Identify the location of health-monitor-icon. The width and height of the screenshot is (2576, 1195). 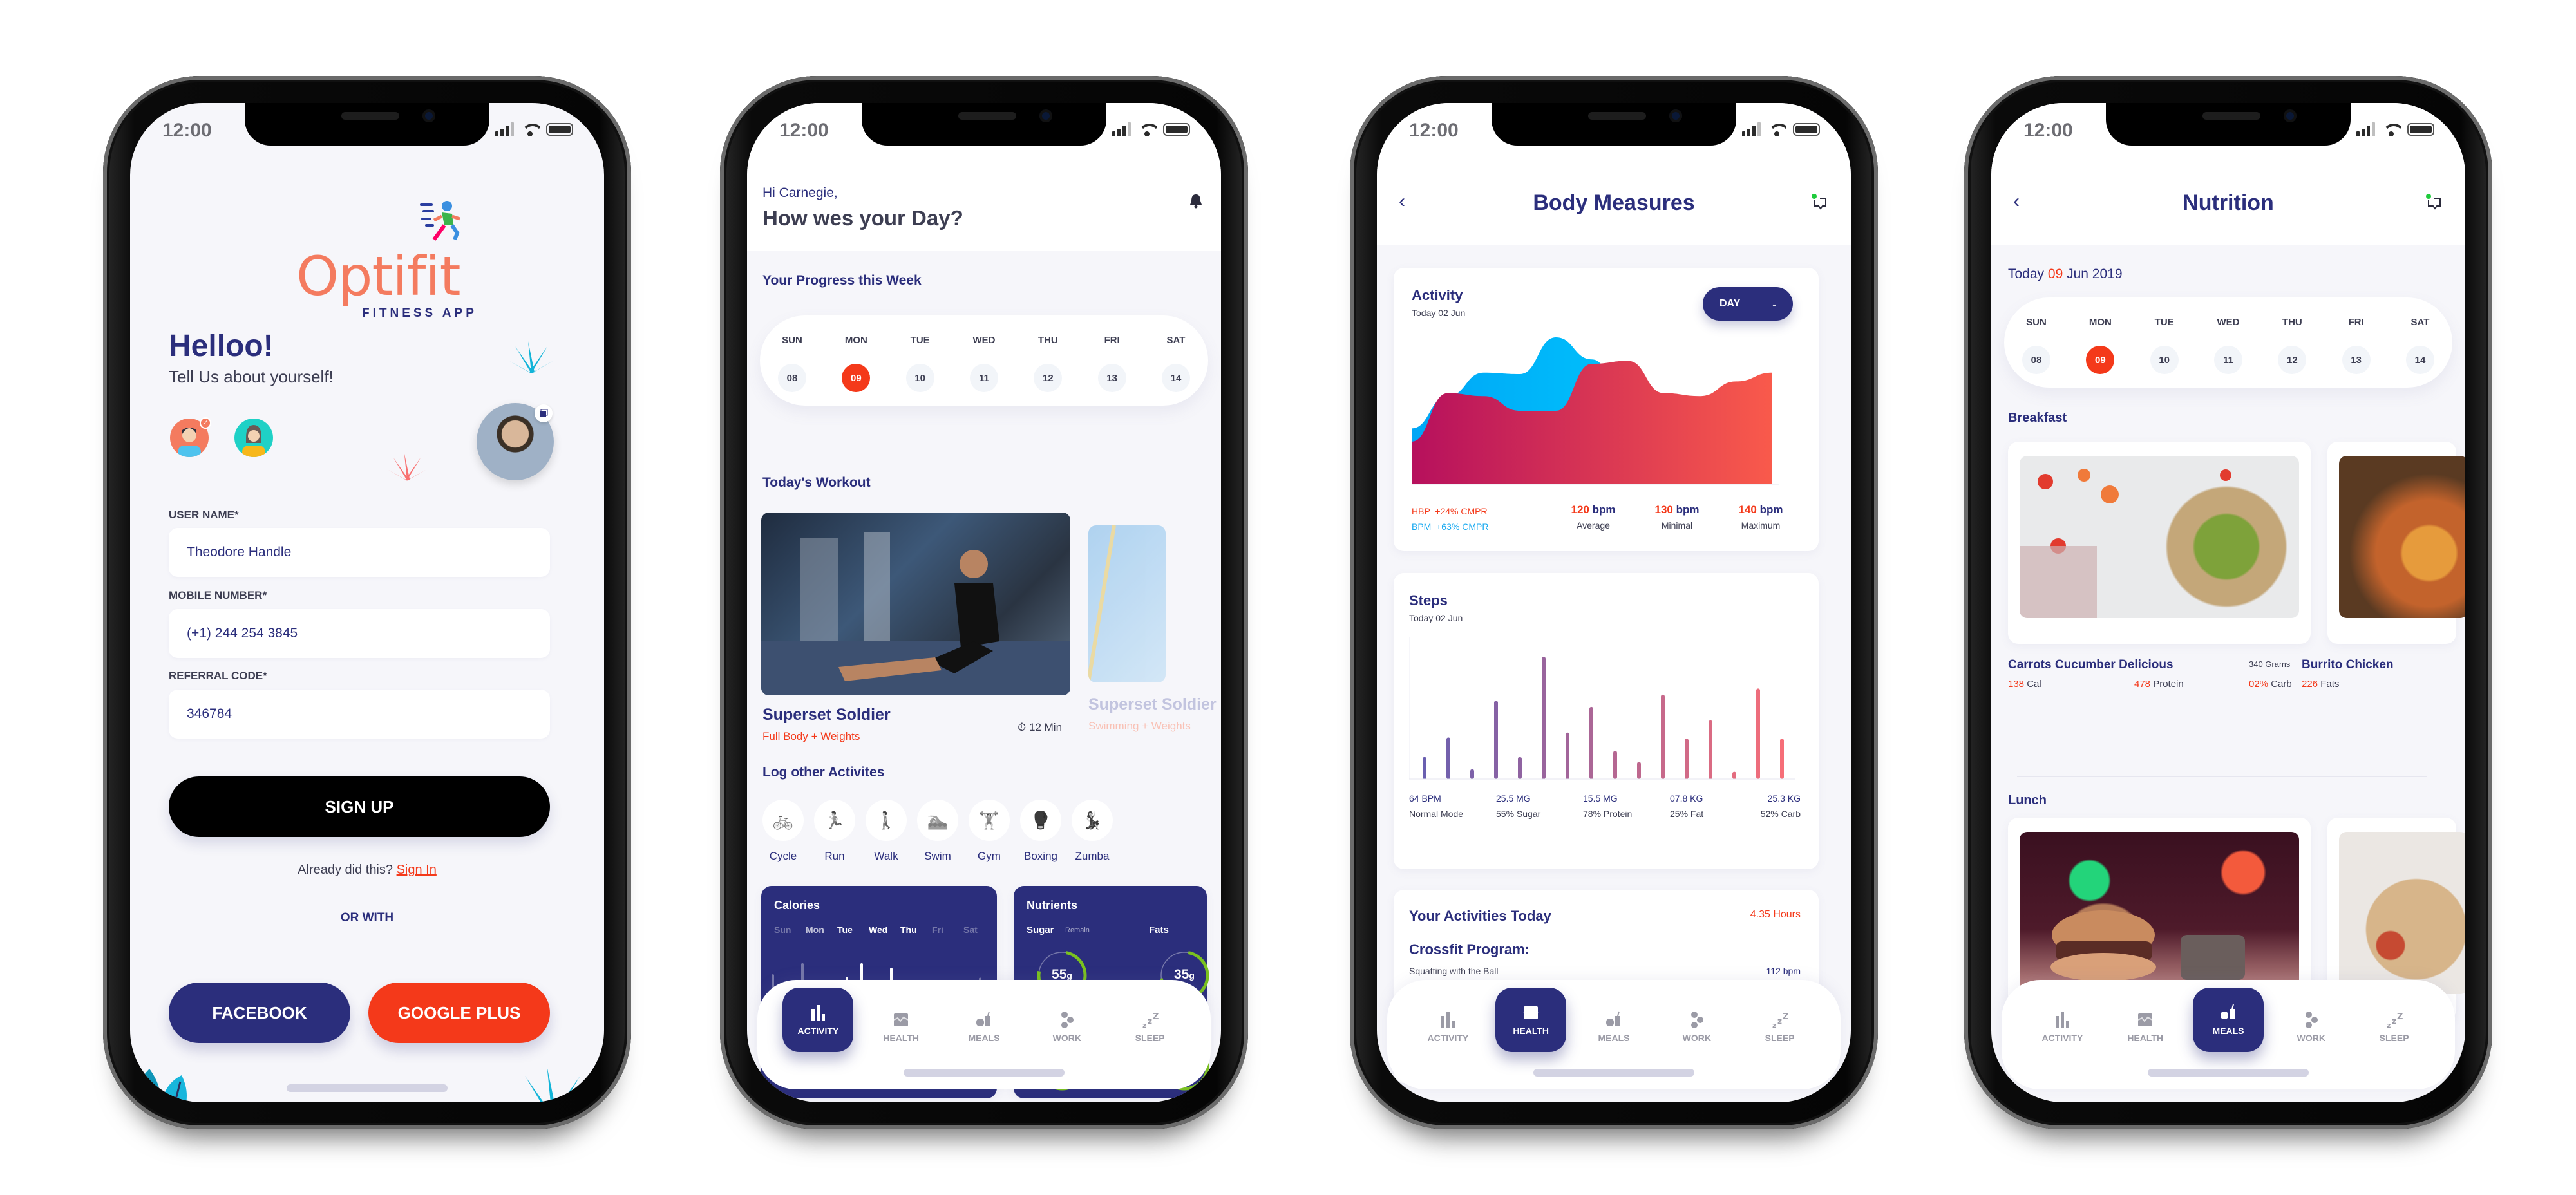
(2145, 1019).